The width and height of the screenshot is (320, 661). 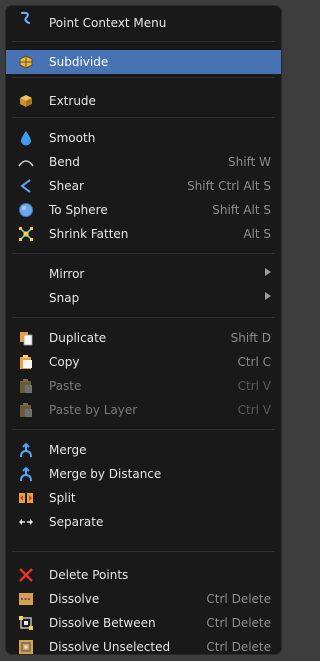 I want to click on menu-item-merge-by-distance: Merge by Distance, so click(x=143, y=474).